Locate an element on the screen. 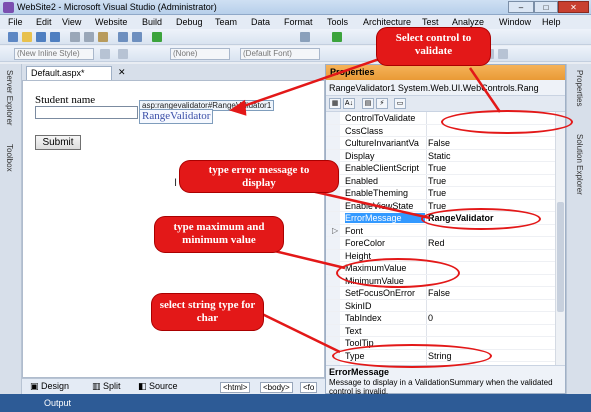 Image resolution: width=591 pixels, height=412 pixels. highlight-max-min-value is located at coordinates (398, 273).